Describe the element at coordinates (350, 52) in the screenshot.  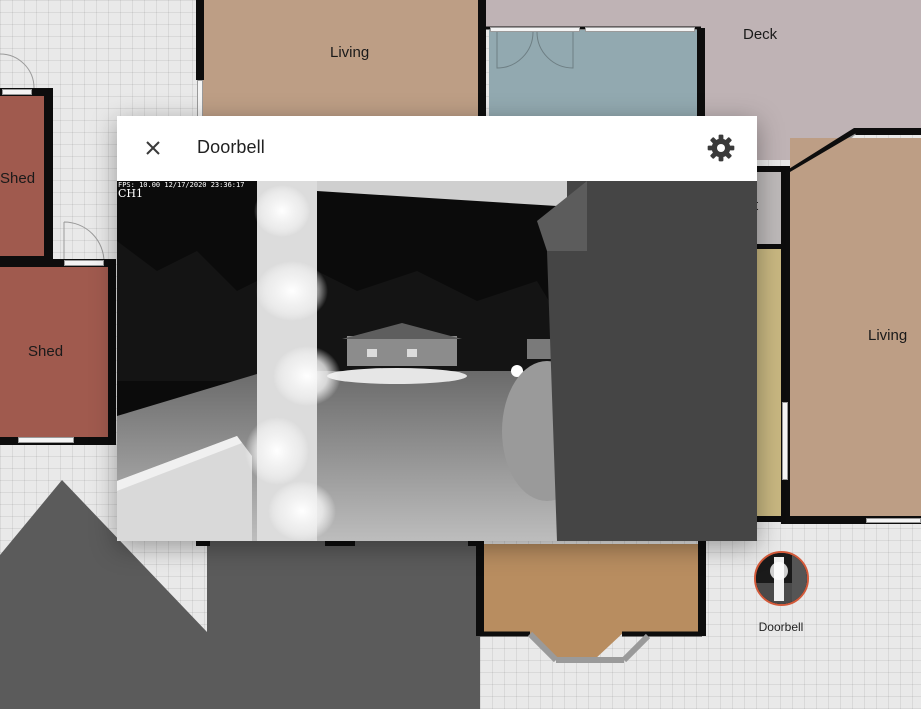
I see `room-label-living-top: Living` at that location.